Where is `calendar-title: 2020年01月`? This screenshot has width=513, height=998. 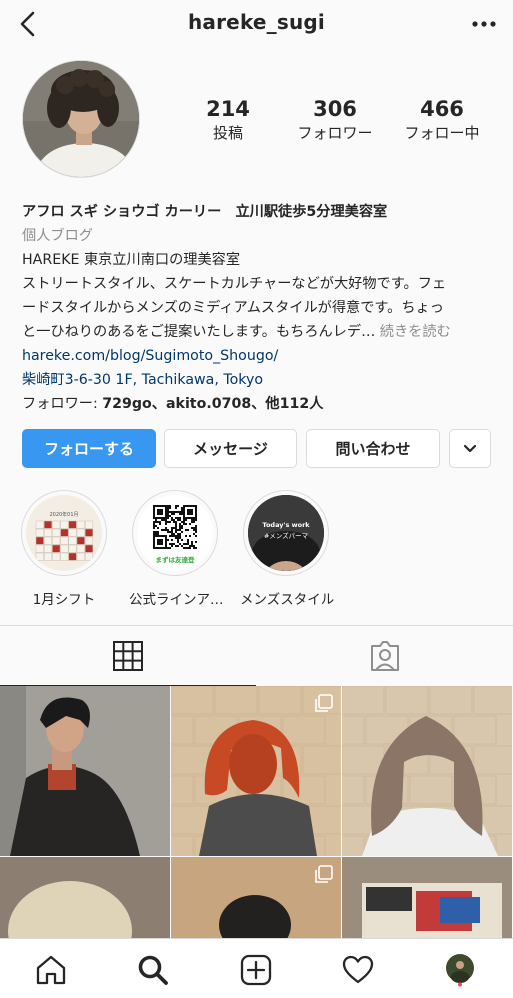 calendar-title: 2020年01月 is located at coordinates (64, 515).